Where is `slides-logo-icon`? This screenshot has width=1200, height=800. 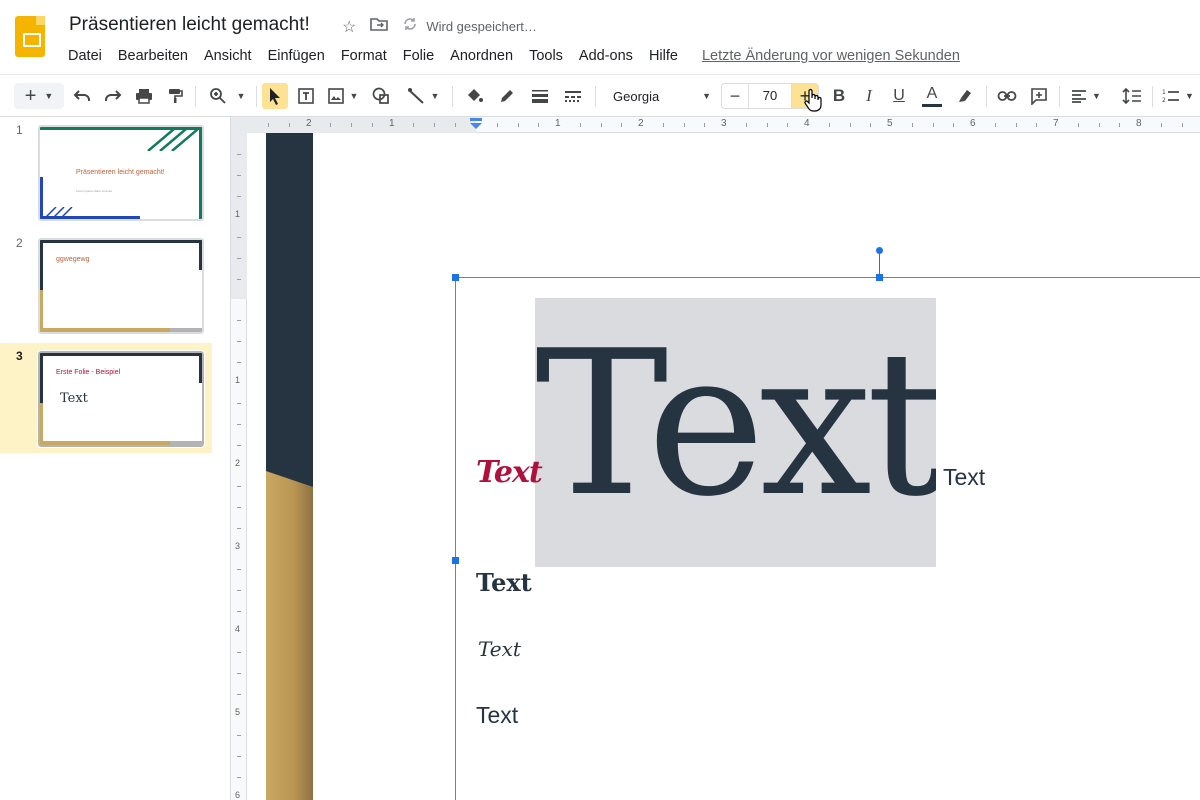
slides-logo-icon is located at coordinates (30, 36).